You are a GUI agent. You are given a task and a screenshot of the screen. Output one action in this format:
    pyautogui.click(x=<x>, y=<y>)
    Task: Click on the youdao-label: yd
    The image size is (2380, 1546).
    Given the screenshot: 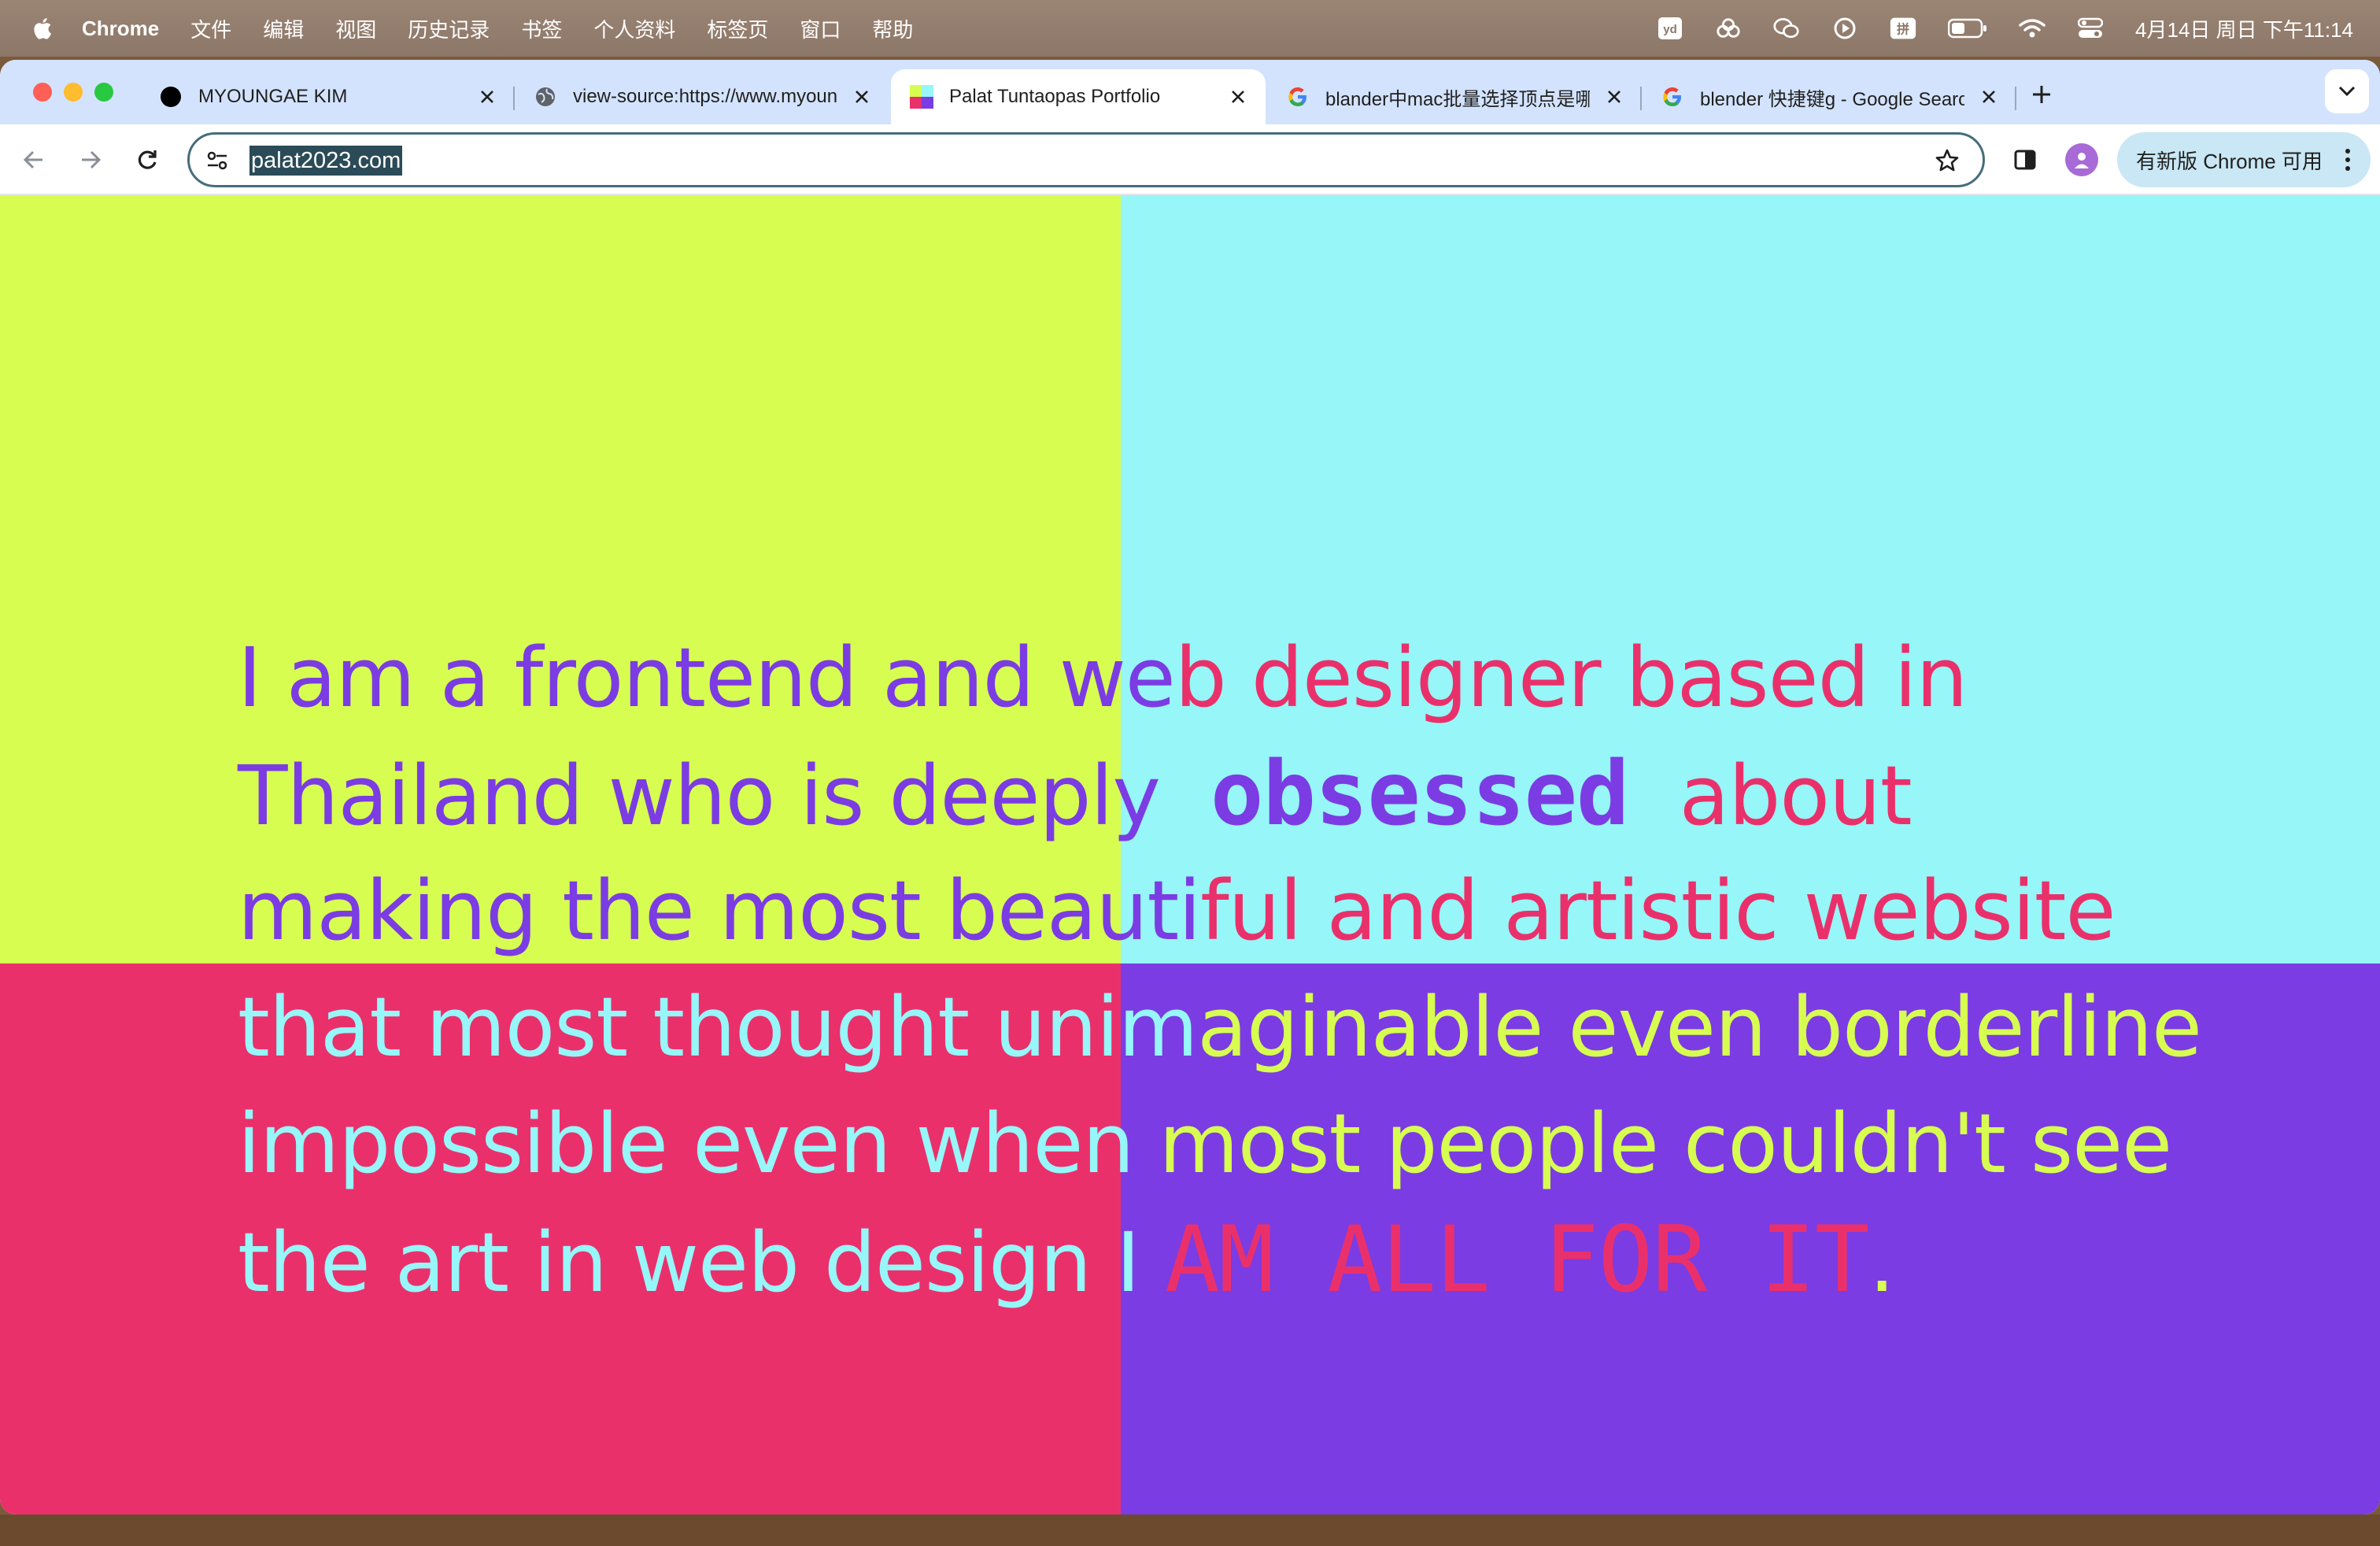 What is the action you would take?
    pyautogui.click(x=1670, y=29)
    